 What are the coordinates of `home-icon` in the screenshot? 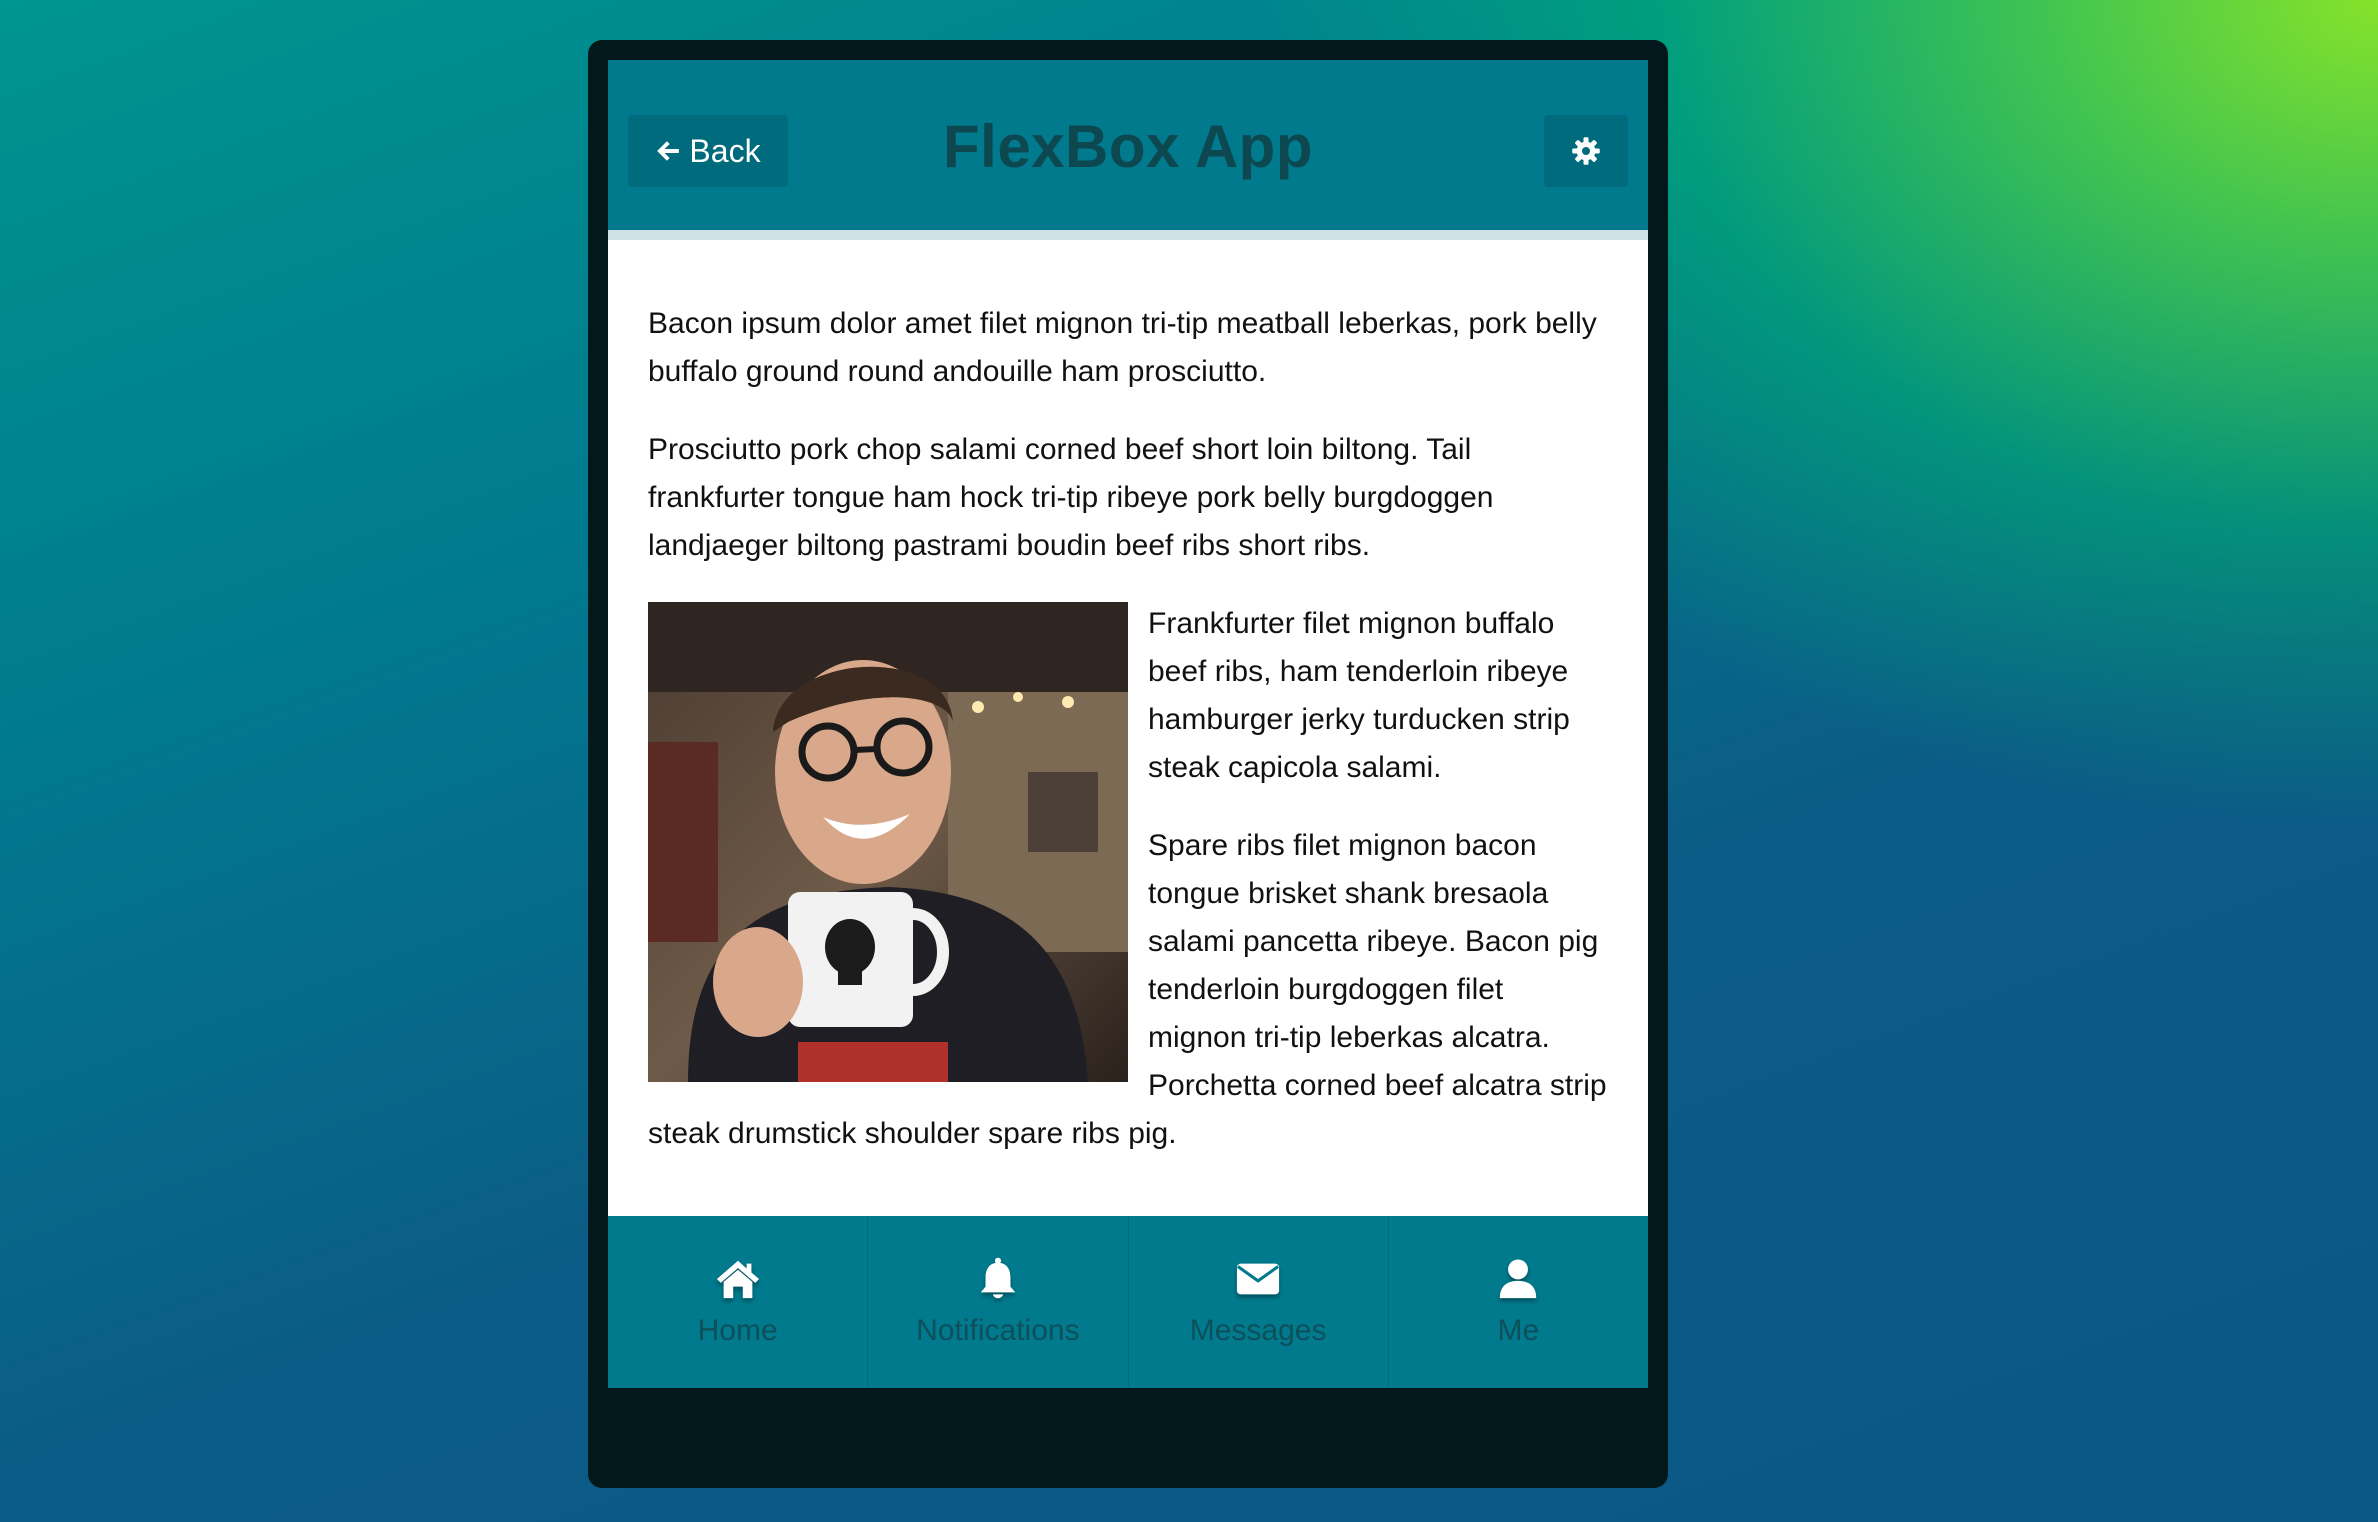 It's located at (737, 1279).